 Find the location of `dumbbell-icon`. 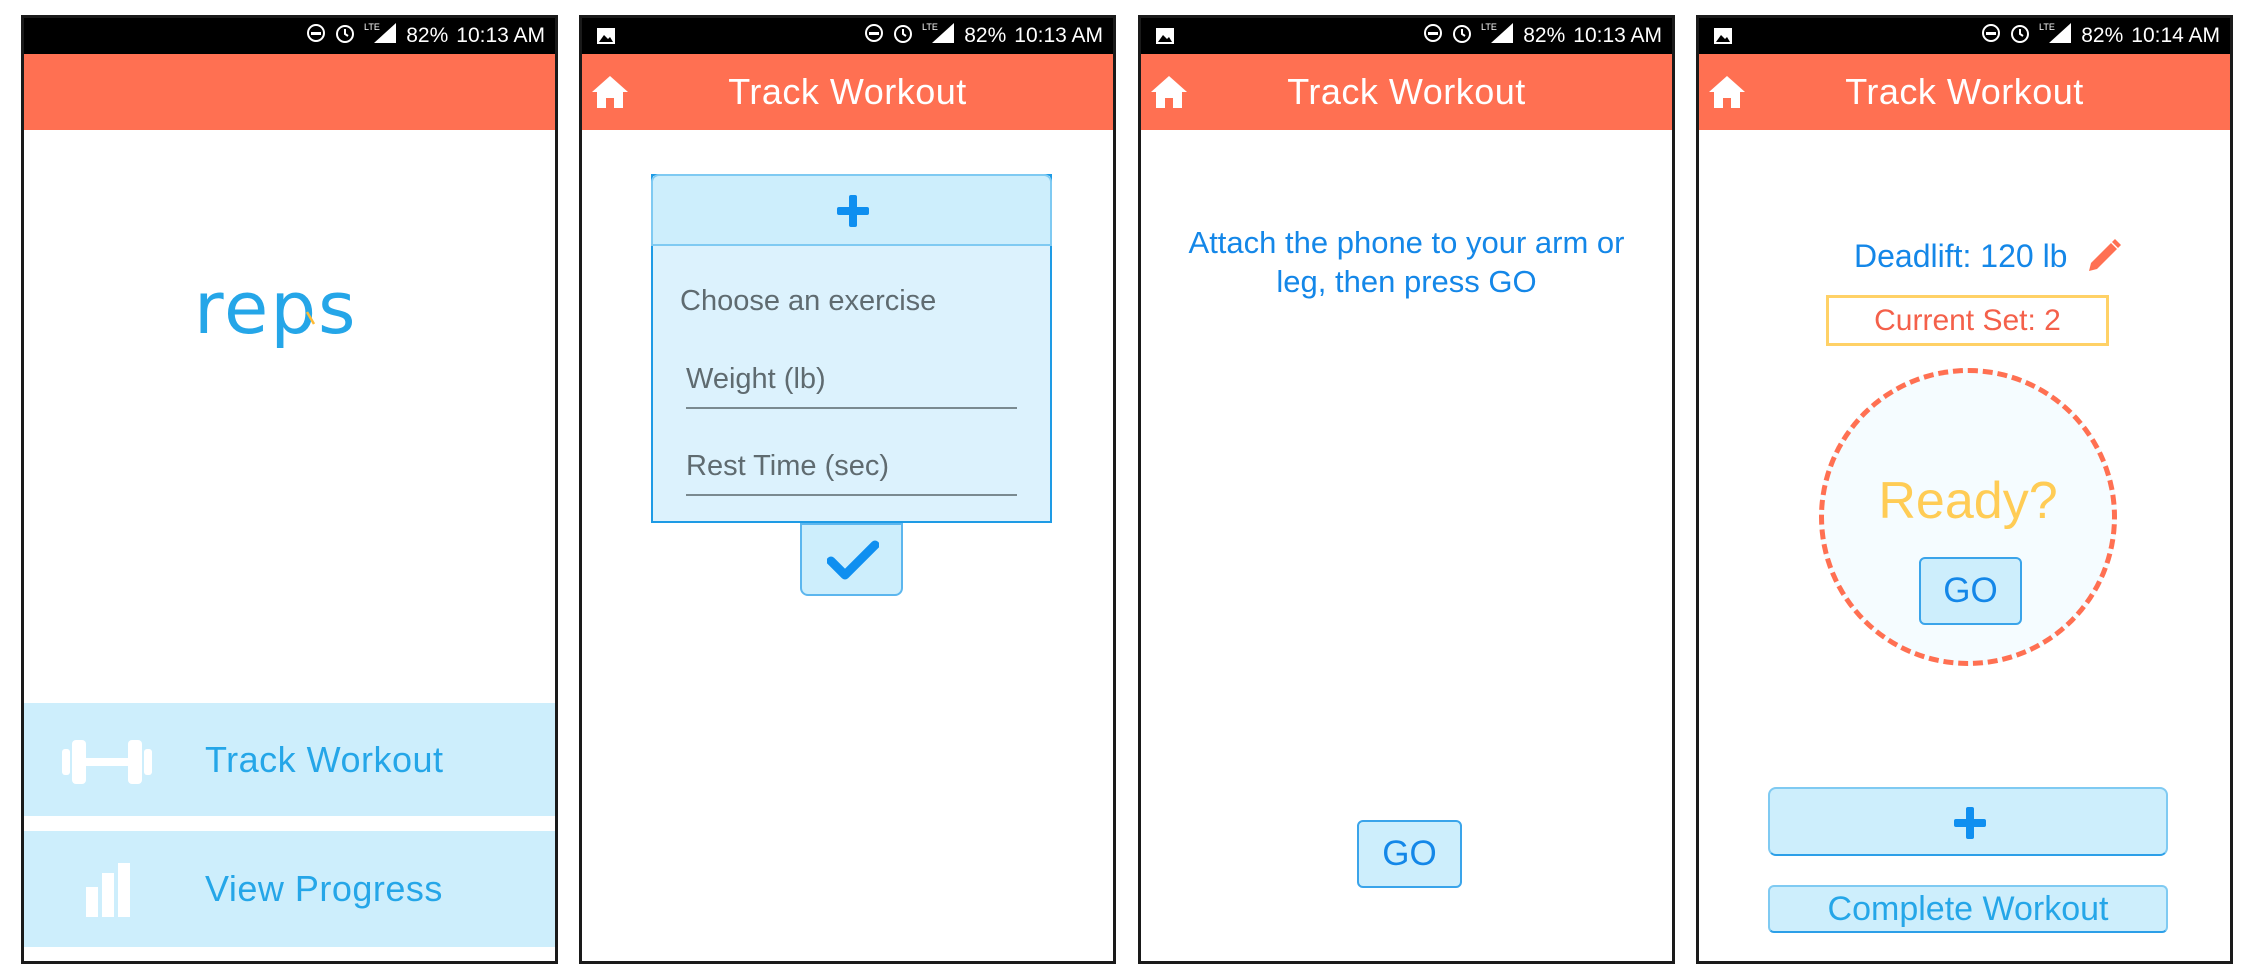

dumbbell-icon is located at coordinates (107, 764).